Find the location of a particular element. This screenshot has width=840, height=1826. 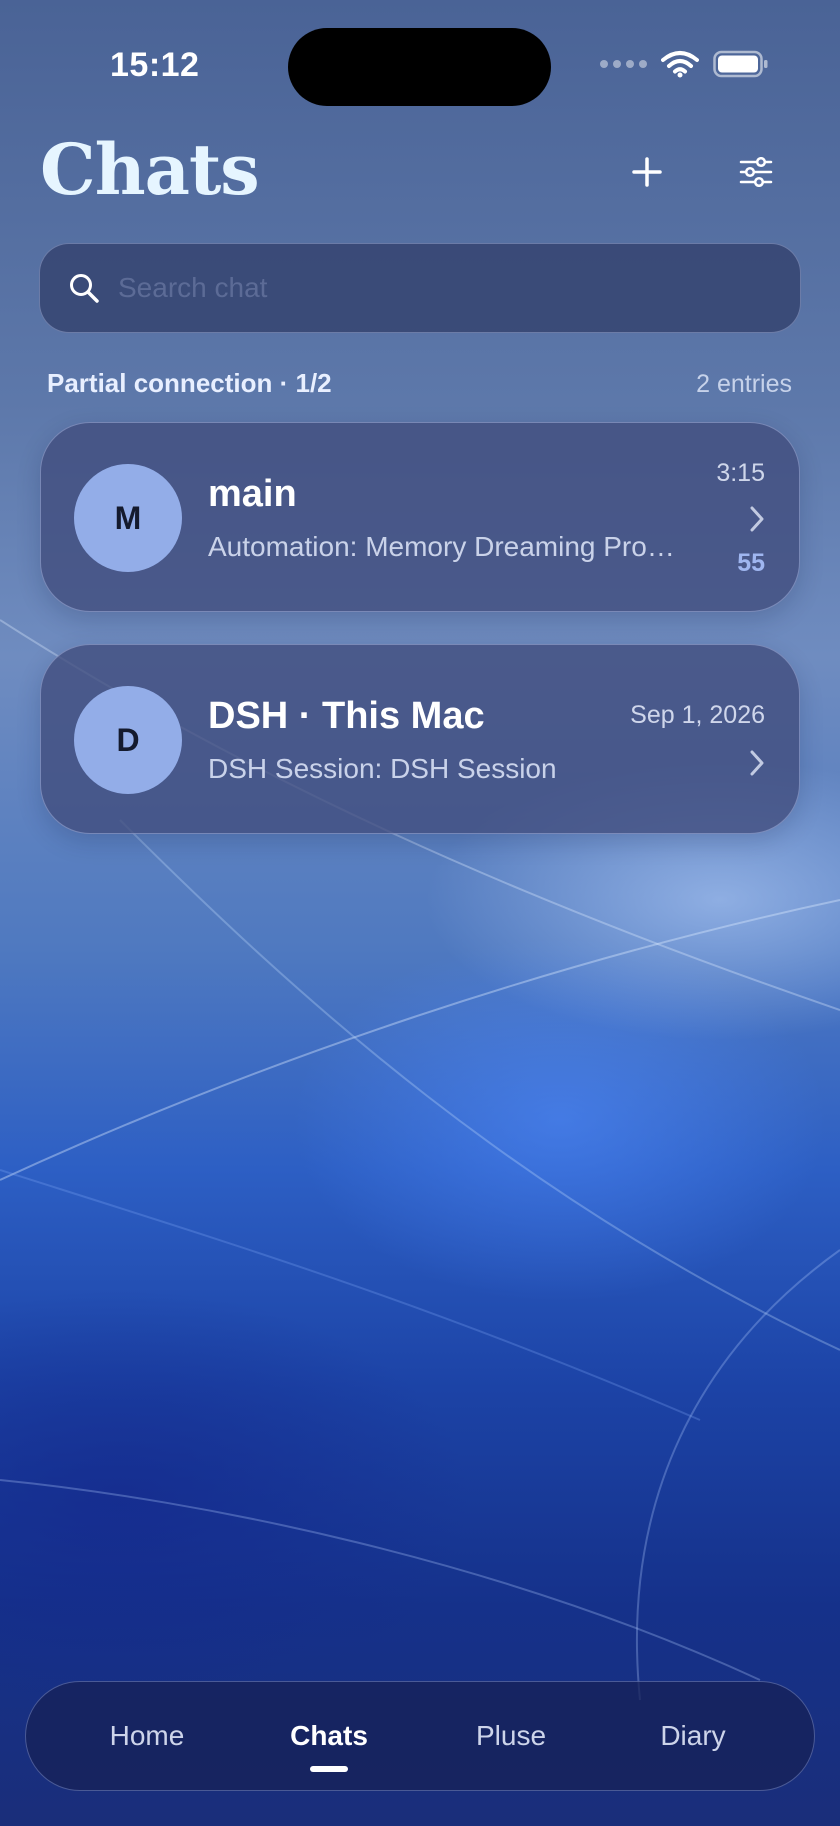

wifi-icon is located at coordinates (680, 64).